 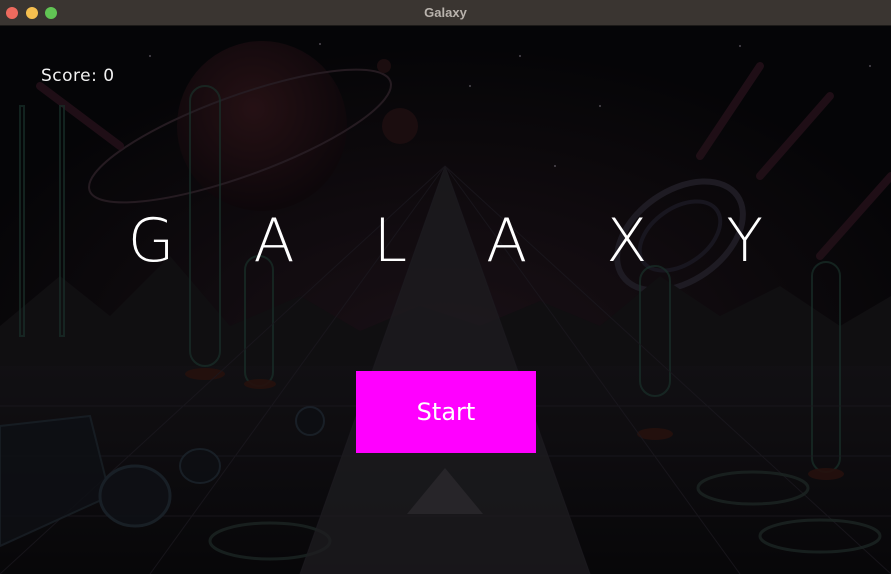 I want to click on score-label: Score: 0, so click(x=78, y=76).